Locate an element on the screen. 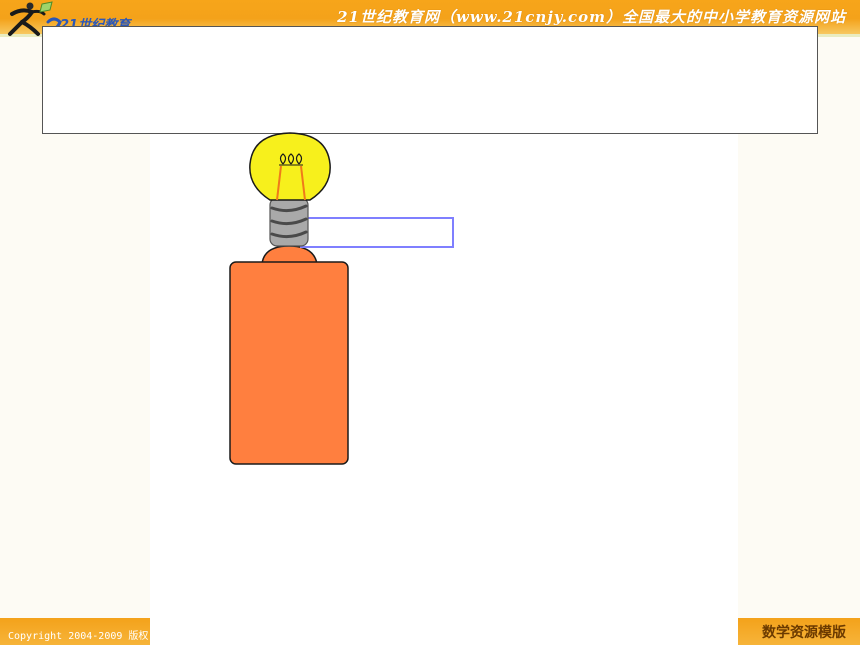 This screenshot has height=645, width=860. bulb-base is located at coordinates (289, 222).